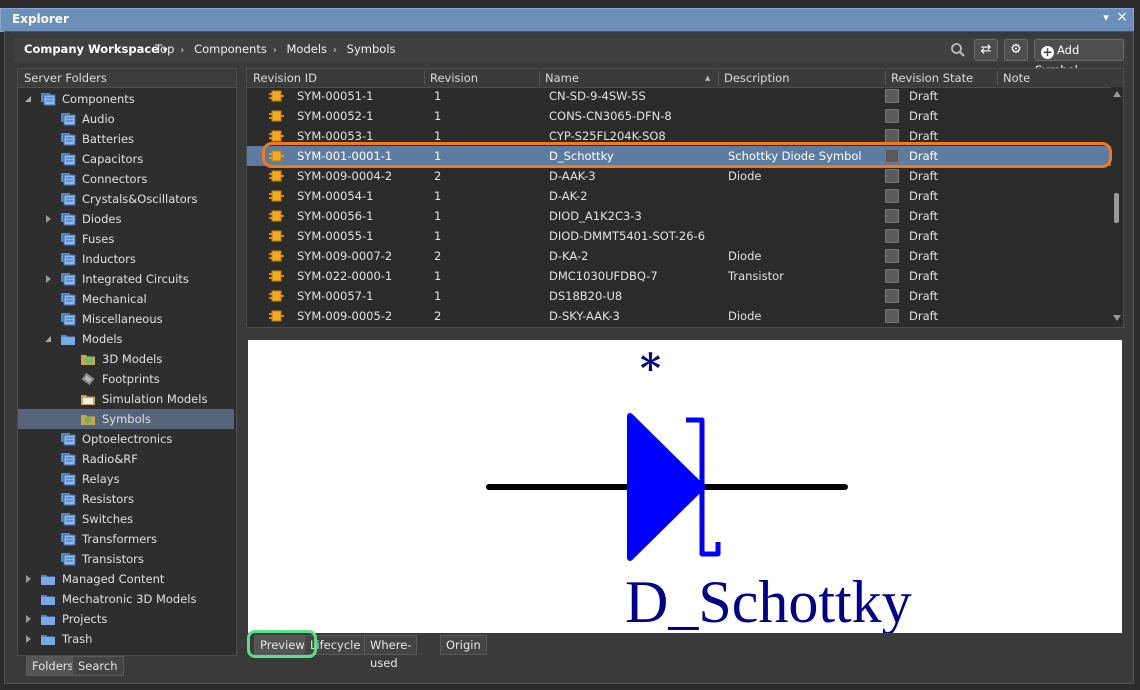  Describe the element at coordinates (679, 236) in the screenshot. I see `table-row: SYM-00055-1 1 DIOD-DMMT5401-SOT-26-6 Draft` at that location.